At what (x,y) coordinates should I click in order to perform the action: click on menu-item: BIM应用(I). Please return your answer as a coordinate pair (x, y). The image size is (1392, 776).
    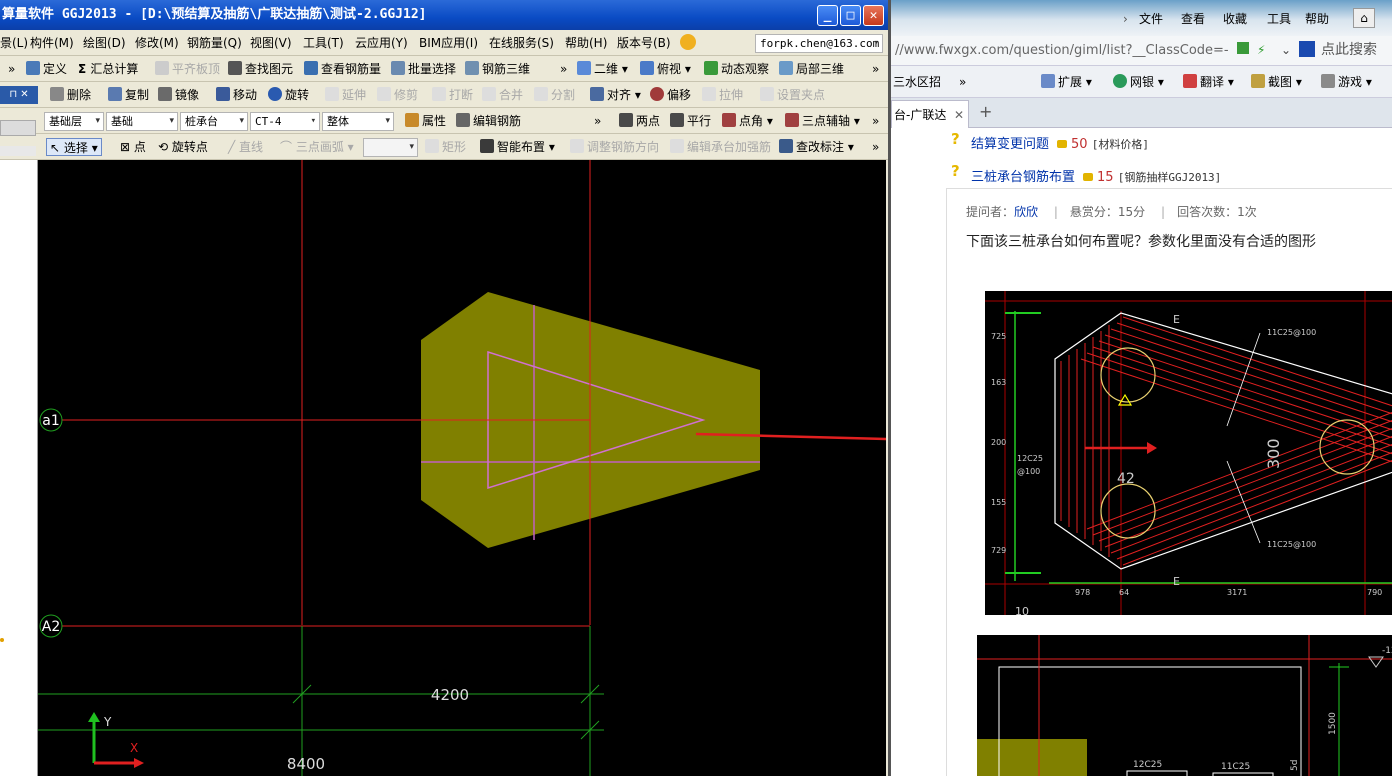
    Looking at the image, I should click on (448, 43).